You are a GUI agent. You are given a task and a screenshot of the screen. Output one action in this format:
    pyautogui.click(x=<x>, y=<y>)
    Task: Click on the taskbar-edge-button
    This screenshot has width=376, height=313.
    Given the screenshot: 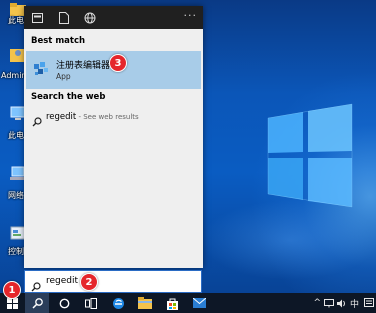 What is the action you would take?
    pyautogui.click(x=118, y=303)
    